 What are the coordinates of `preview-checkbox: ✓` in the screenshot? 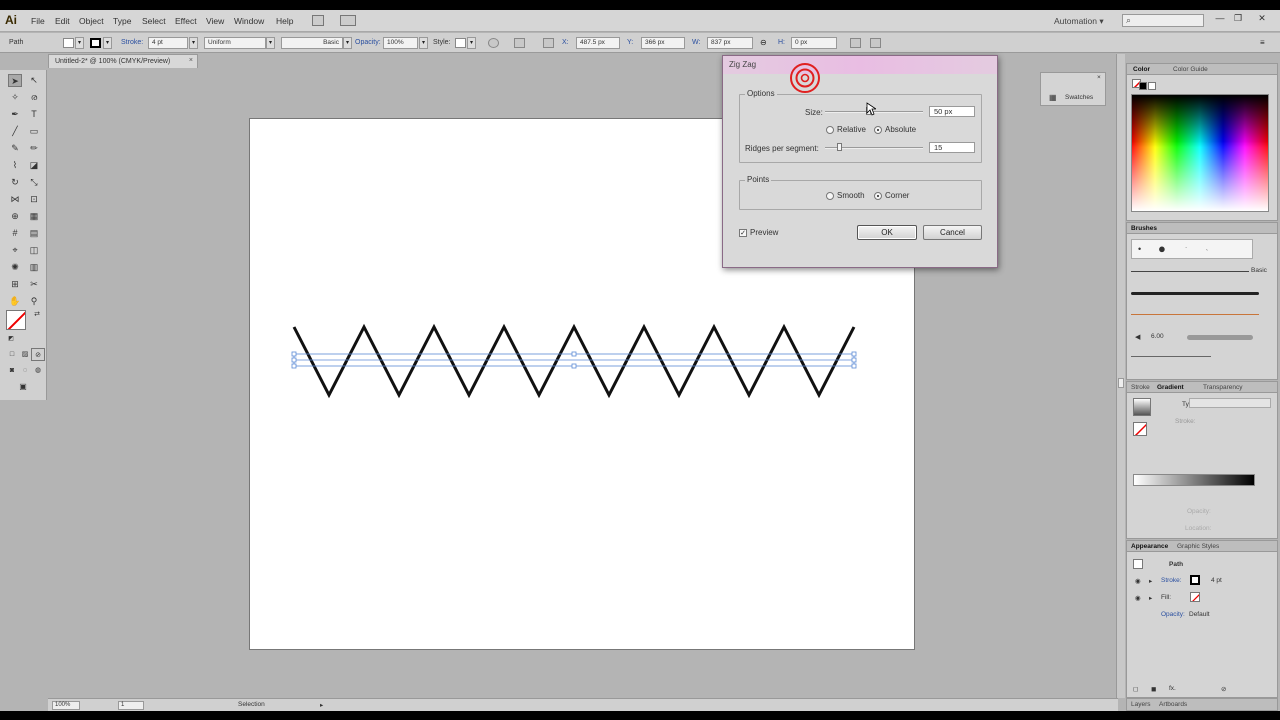 It's located at (743, 233).